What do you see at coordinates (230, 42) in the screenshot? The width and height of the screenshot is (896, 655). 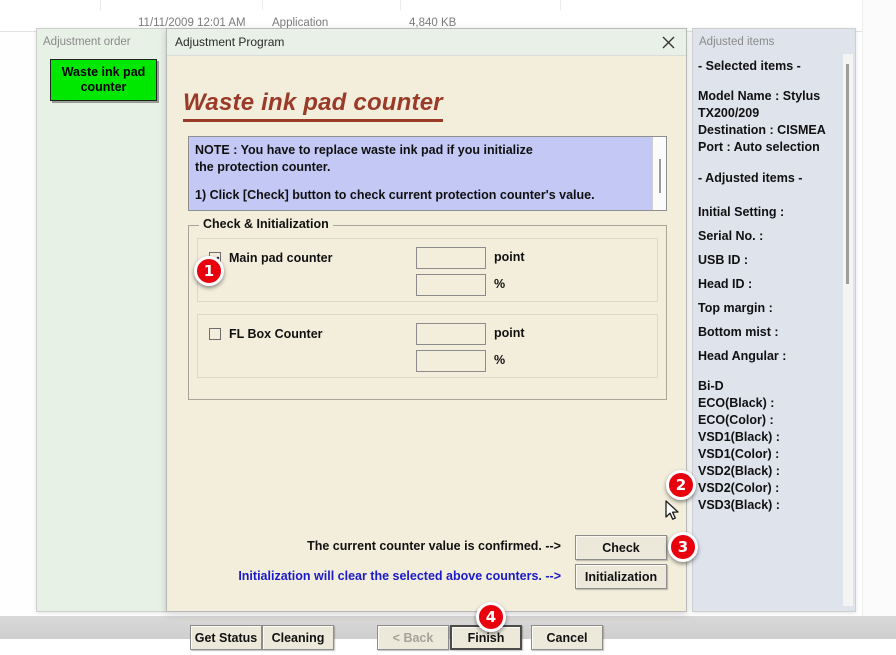 I see `dialog-title: Adjustment Program` at bounding box center [230, 42].